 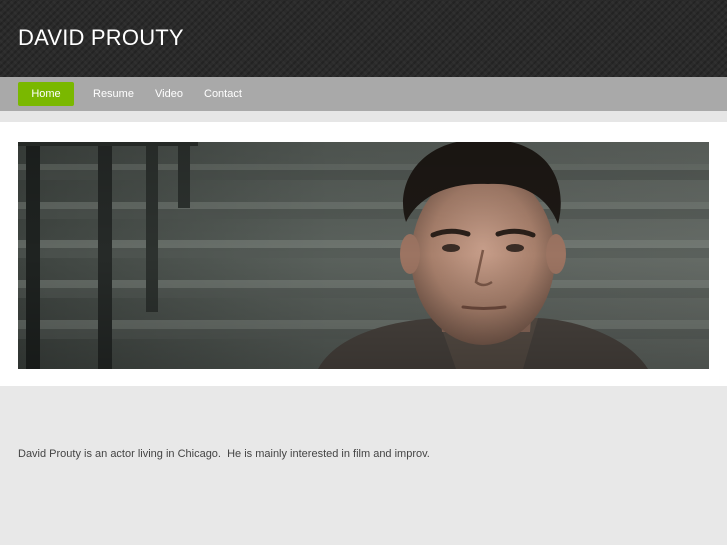 I want to click on site-title: DAVID PROUTY, so click(x=101, y=38).